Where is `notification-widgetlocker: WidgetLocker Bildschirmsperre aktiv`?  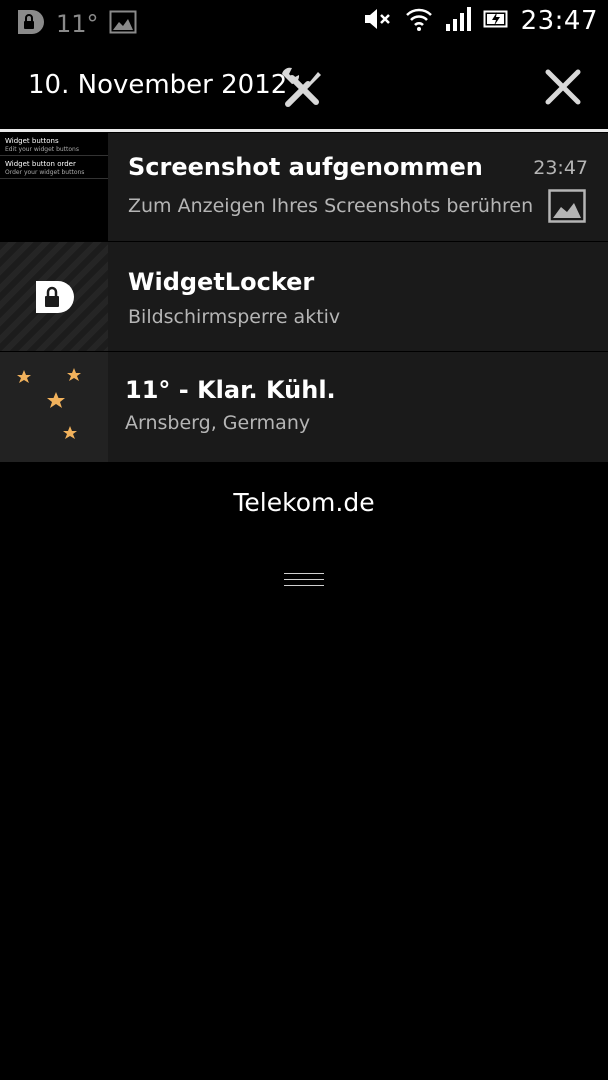 notification-widgetlocker: WidgetLocker Bildschirmsperre aktiv is located at coordinates (304, 296).